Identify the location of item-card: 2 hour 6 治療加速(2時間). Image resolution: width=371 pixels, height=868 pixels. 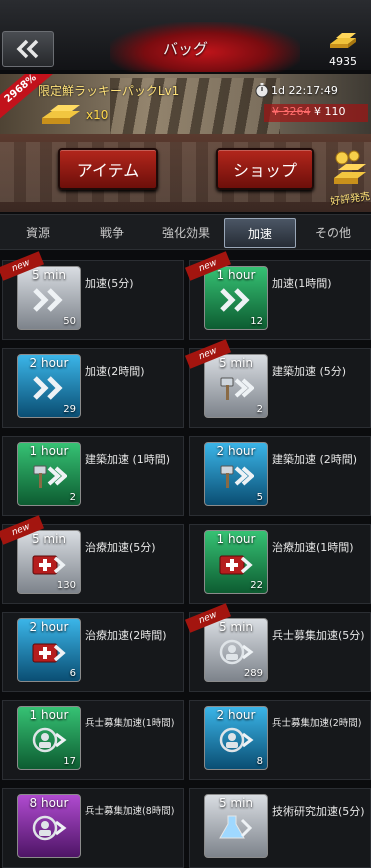
(93, 652).